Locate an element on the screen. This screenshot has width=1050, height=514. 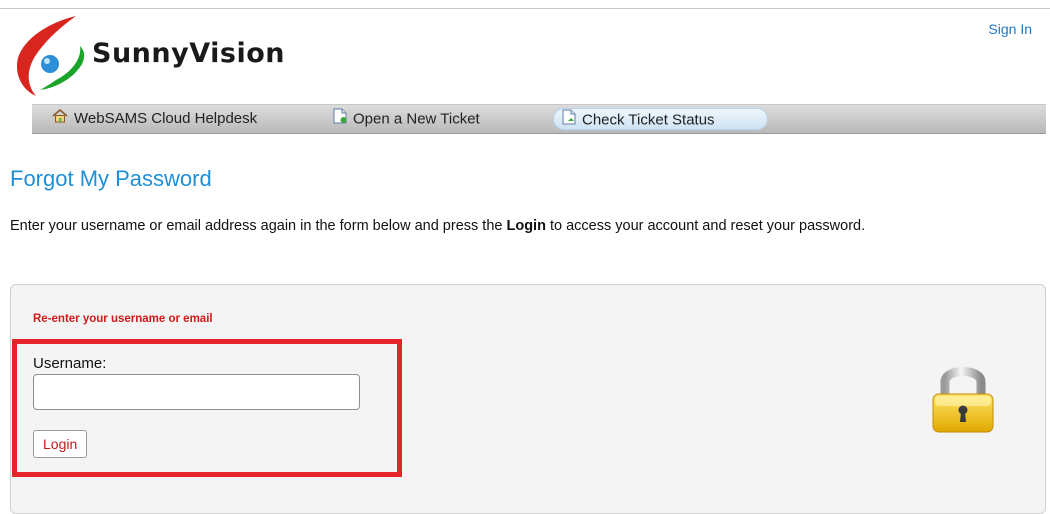
username-input is located at coordinates (196, 392).